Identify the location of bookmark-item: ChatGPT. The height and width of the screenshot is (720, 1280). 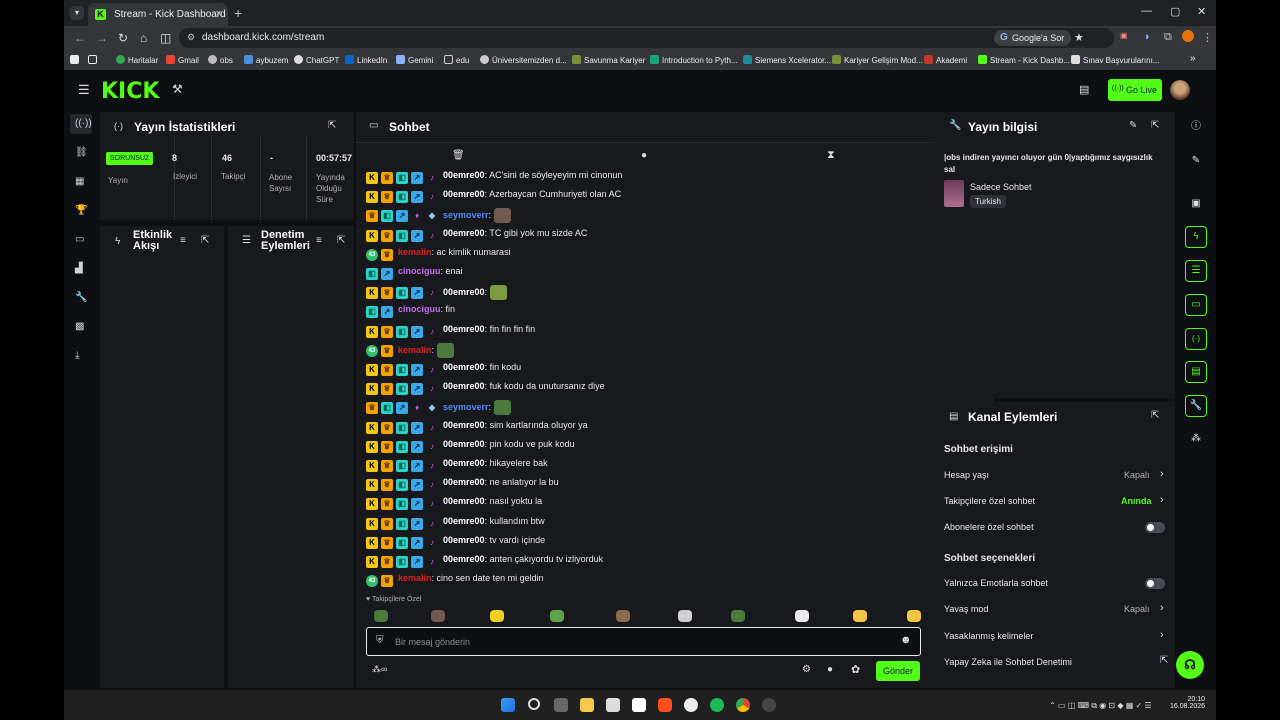
(316, 60).